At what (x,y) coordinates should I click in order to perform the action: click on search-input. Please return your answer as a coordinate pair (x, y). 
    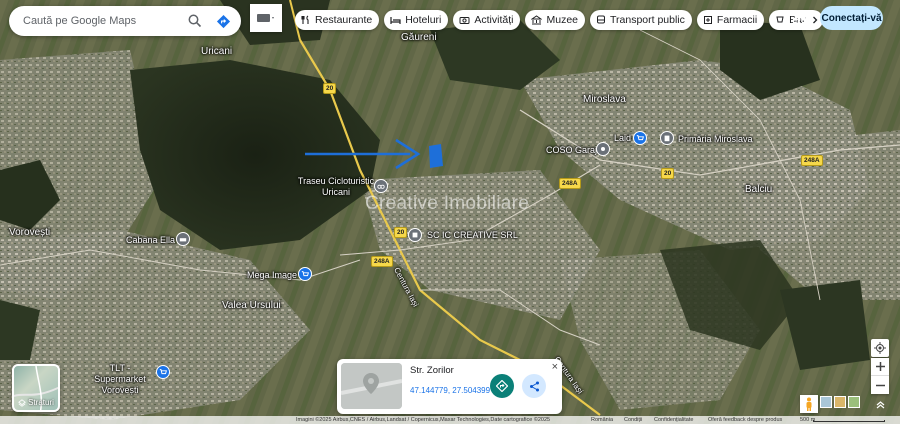
    Looking at the image, I should click on (102, 21).